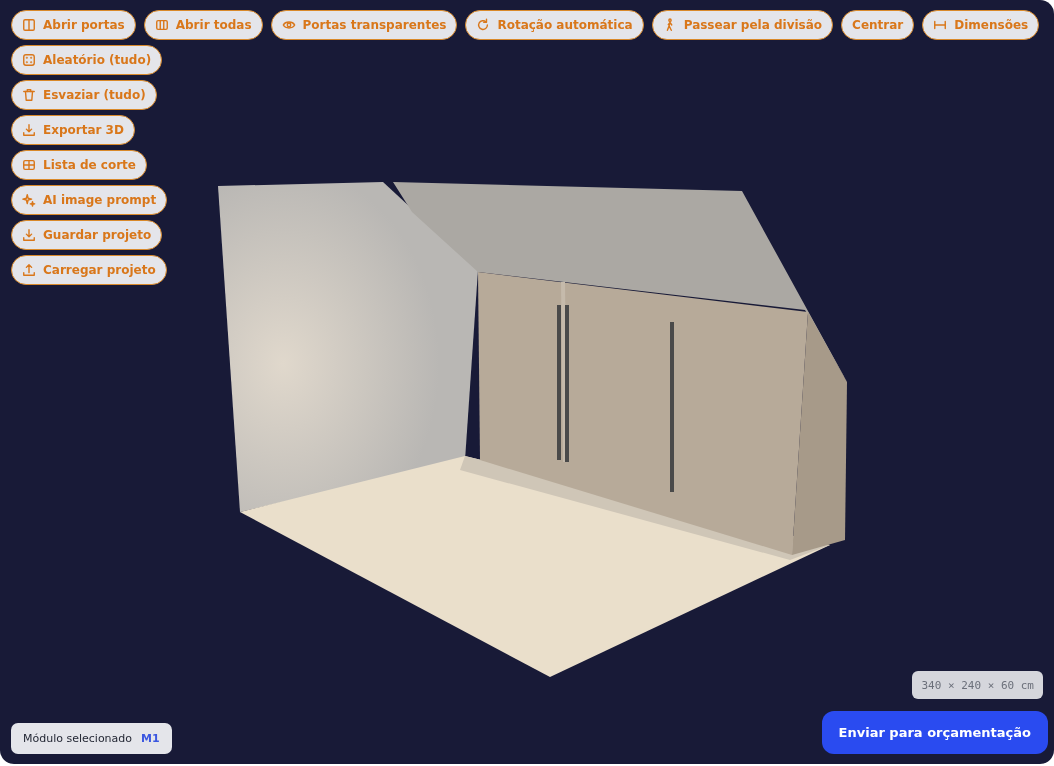 The height and width of the screenshot is (766, 1054). Describe the element at coordinates (161, 25) in the screenshot. I see `columns-icon` at that location.